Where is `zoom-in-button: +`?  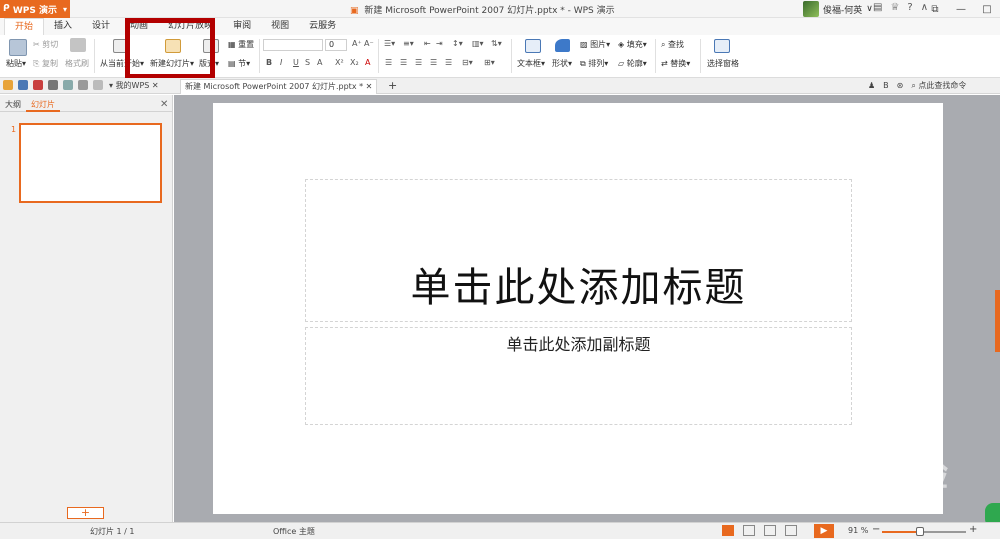 zoom-in-button: + is located at coordinates (973, 529).